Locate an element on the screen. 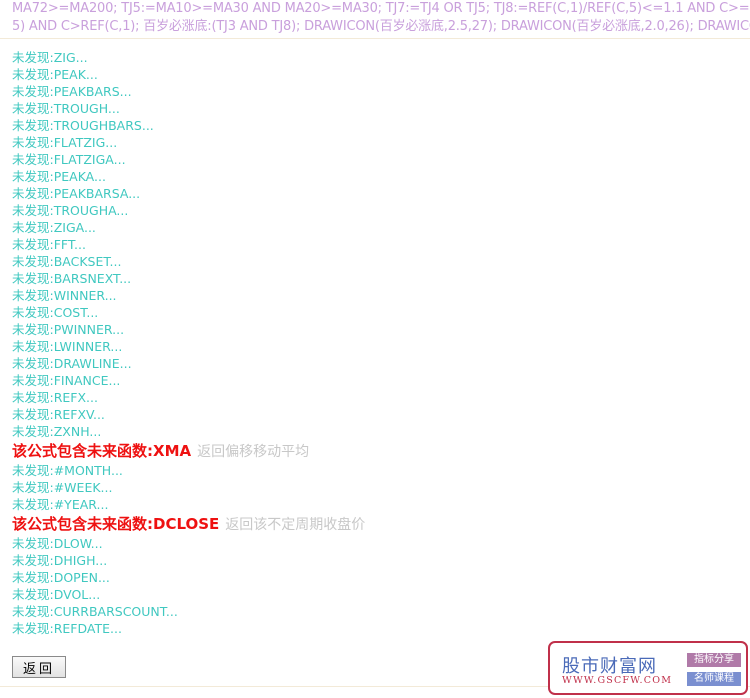 Image resolution: width=750 pixels, height=698 pixels. watermark-url: WWW.GSCFW.COM is located at coordinates (617, 680).